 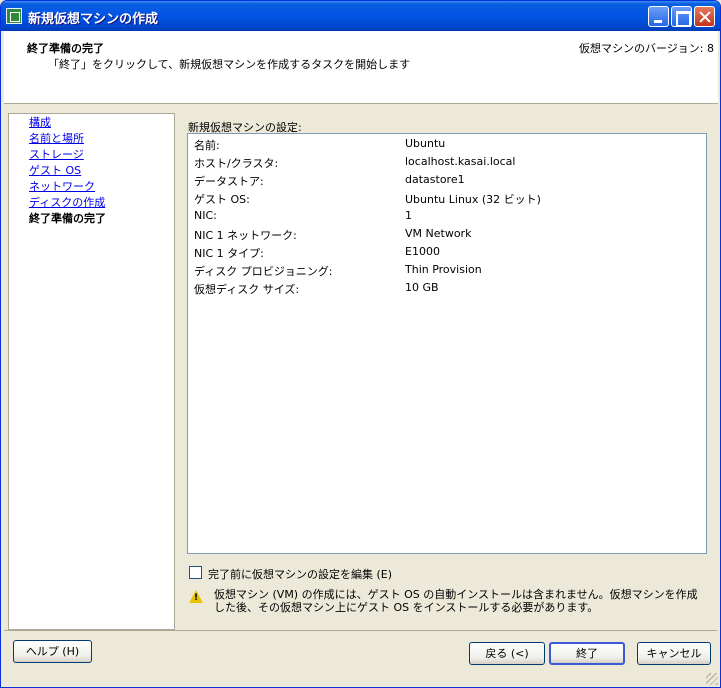 I want to click on settings-row: ホスト/クラスタ: localhost.kasai.local, so click(x=444, y=164).